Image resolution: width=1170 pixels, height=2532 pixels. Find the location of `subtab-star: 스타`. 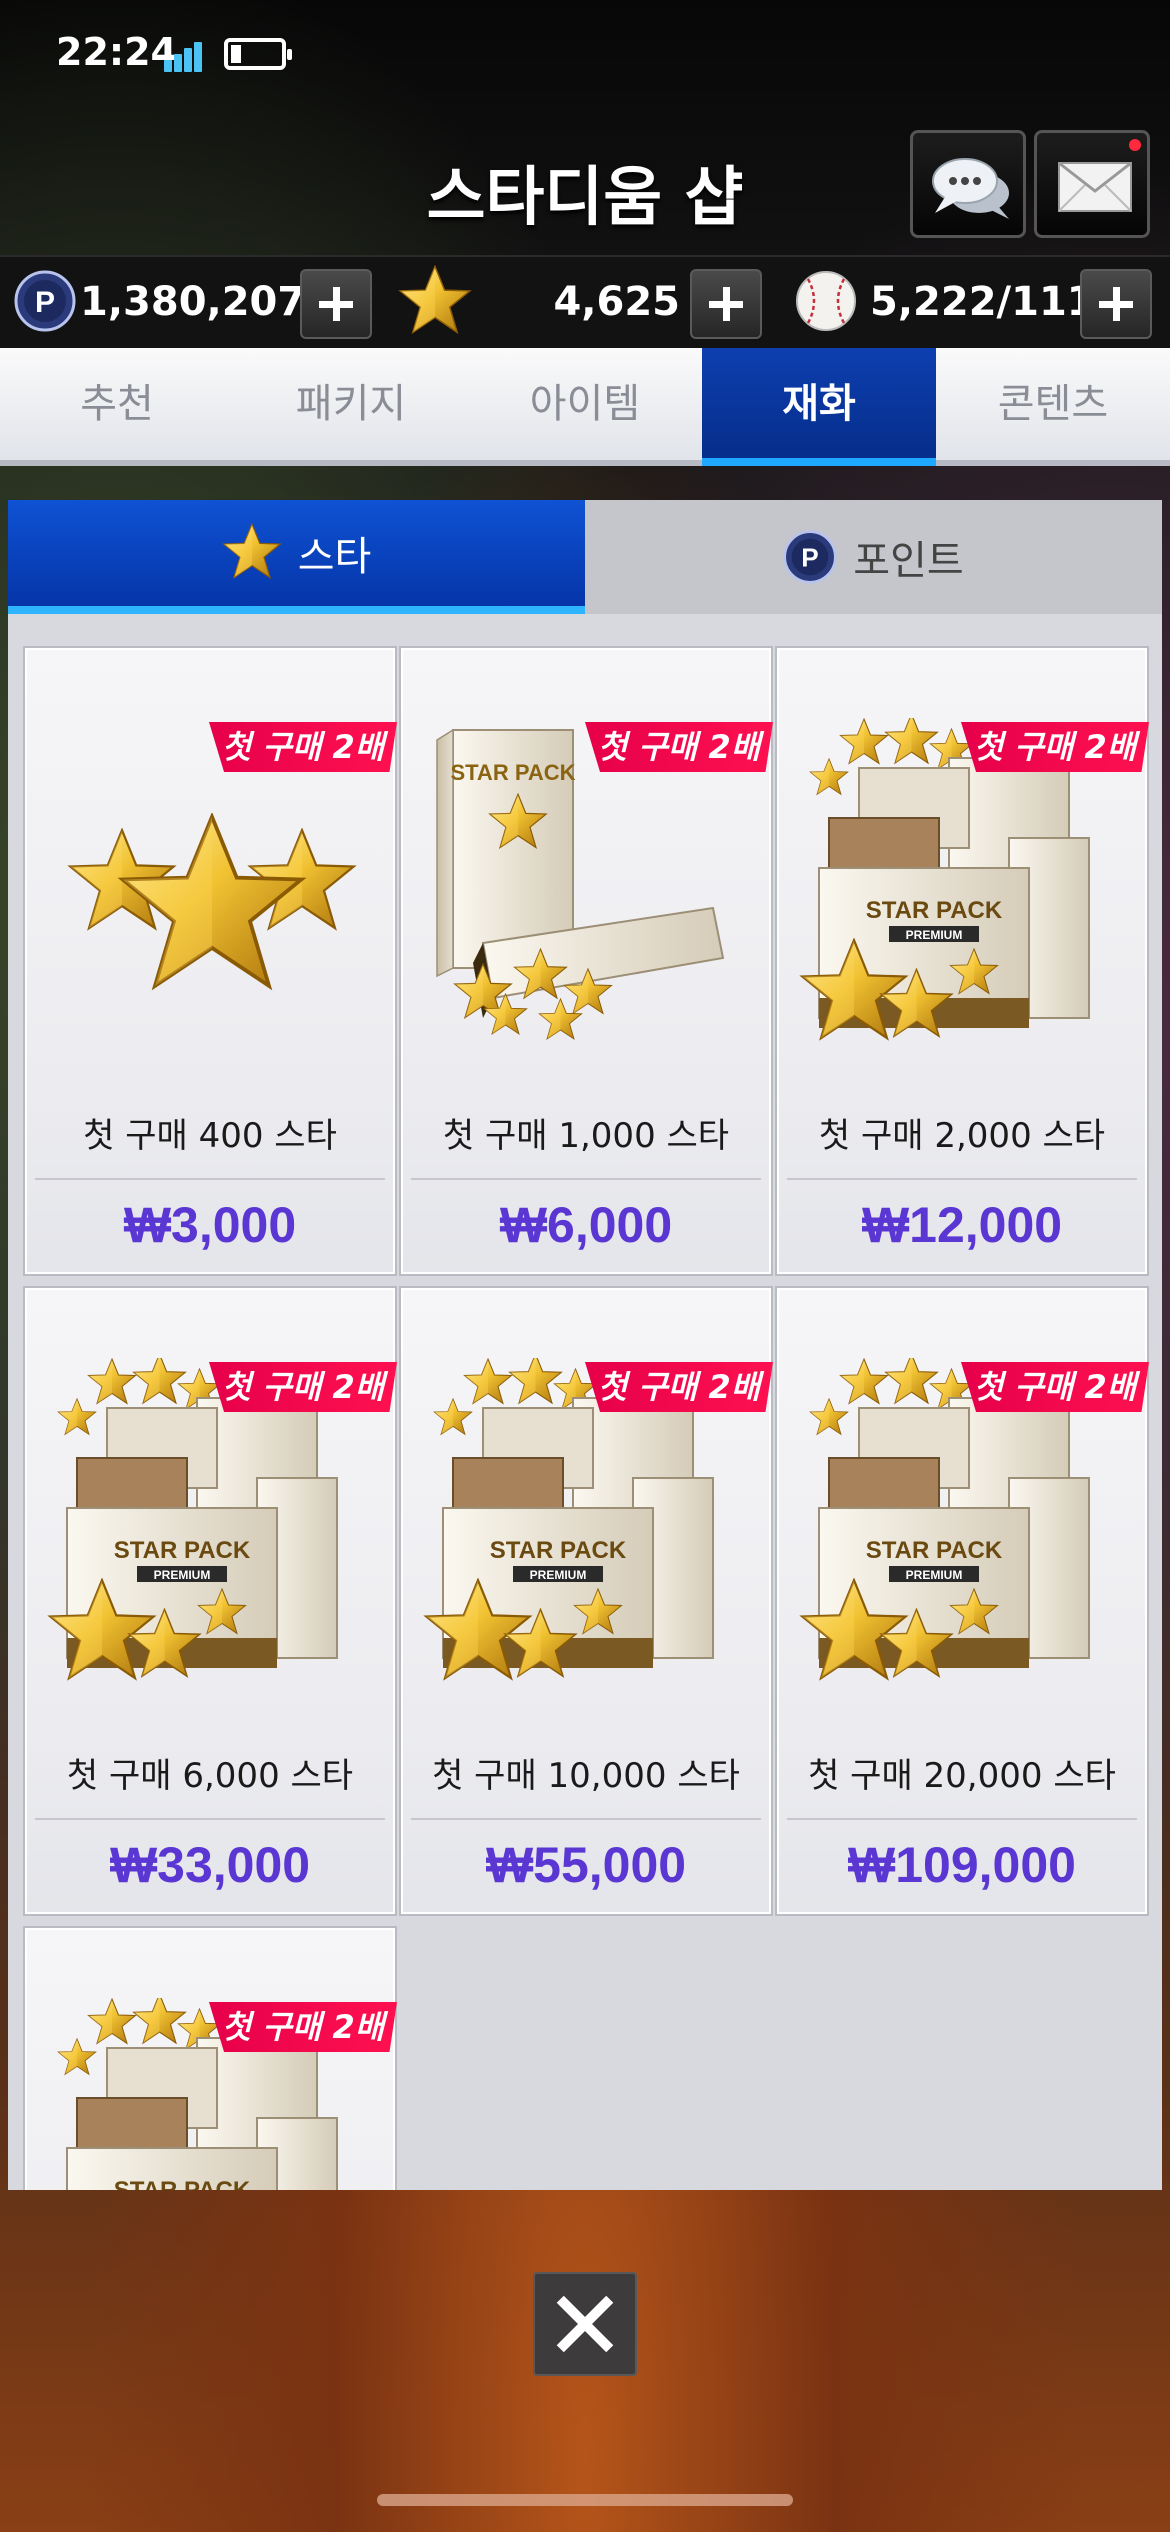

subtab-star: 스타 is located at coordinates (296, 557).